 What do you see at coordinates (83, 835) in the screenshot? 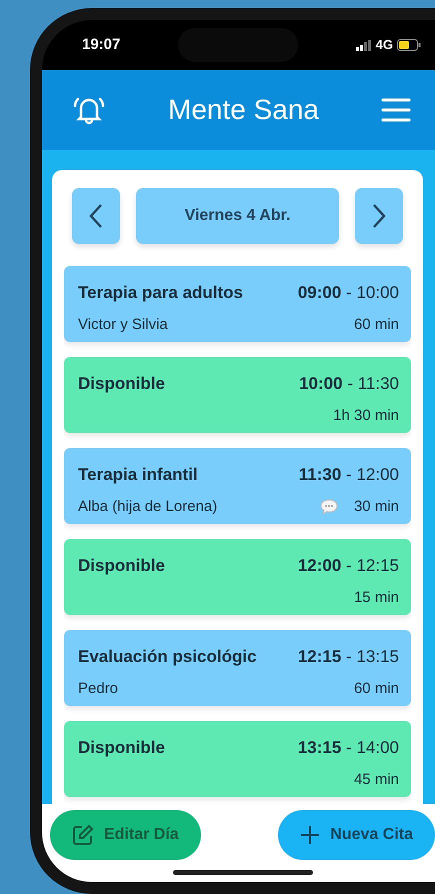
I see `pencil-icon` at bounding box center [83, 835].